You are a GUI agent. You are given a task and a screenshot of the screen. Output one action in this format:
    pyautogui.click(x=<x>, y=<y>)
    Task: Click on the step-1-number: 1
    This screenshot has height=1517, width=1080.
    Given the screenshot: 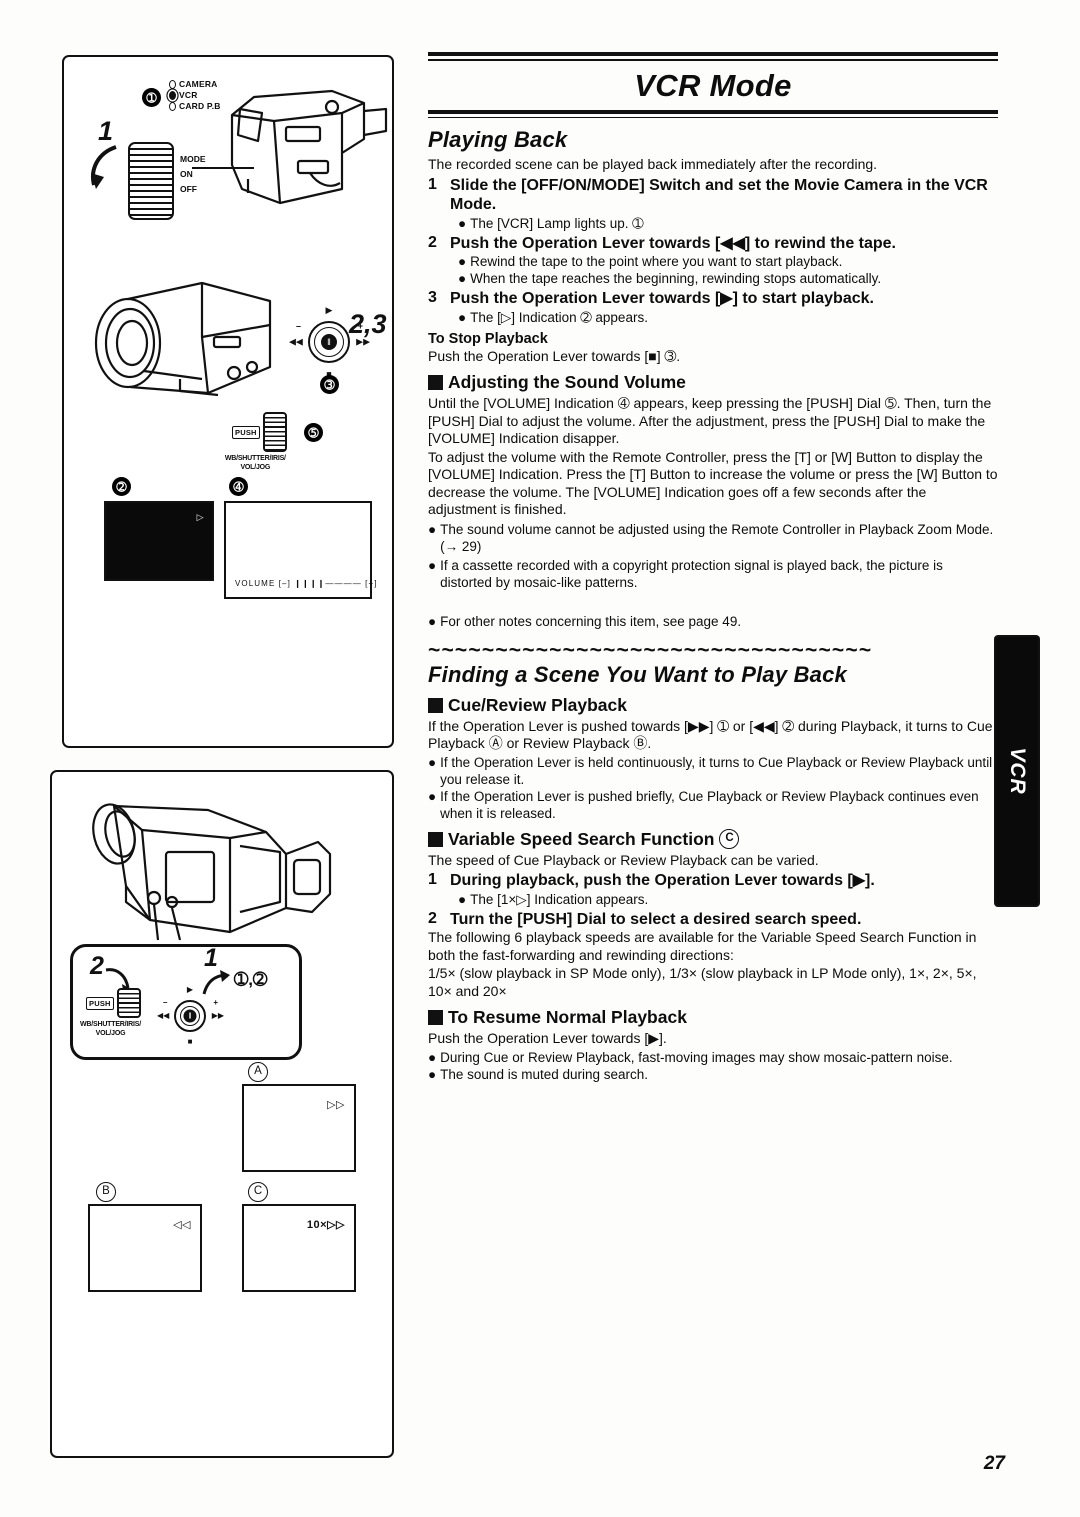 What is the action you would take?
    pyautogui.click(x=432, y=184)
    